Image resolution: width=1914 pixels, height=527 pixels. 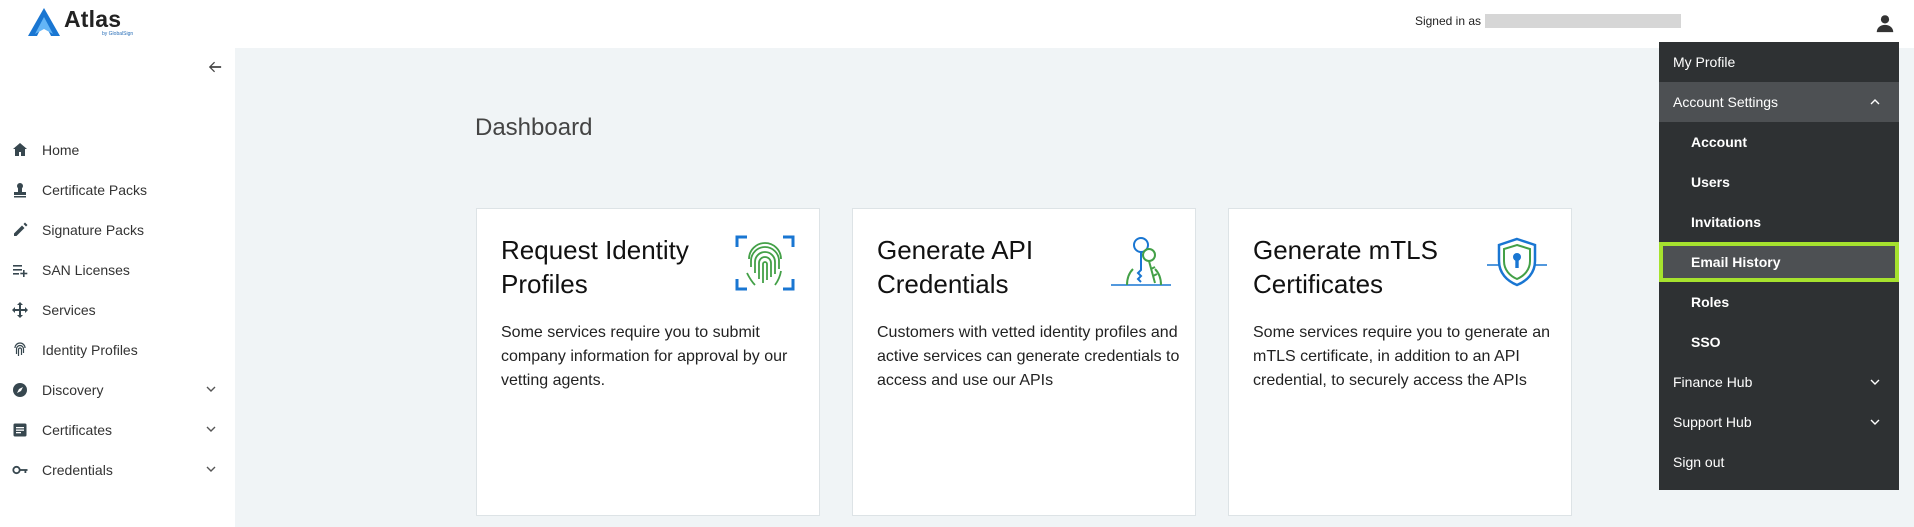 I want to click on sidebar-item-signature-packs: Signature Packs, so click(x=117, y=230).